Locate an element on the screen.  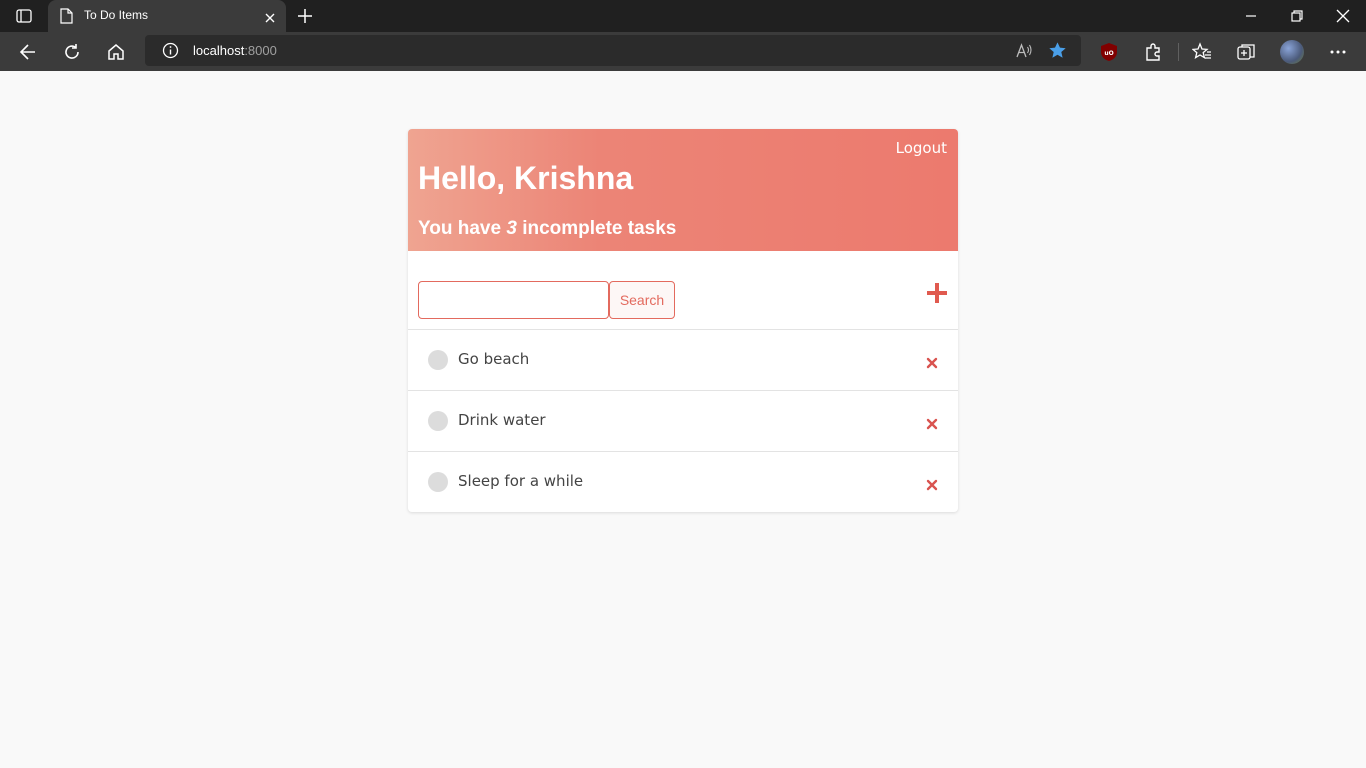
home-icon is located at coordinates (116, 52).